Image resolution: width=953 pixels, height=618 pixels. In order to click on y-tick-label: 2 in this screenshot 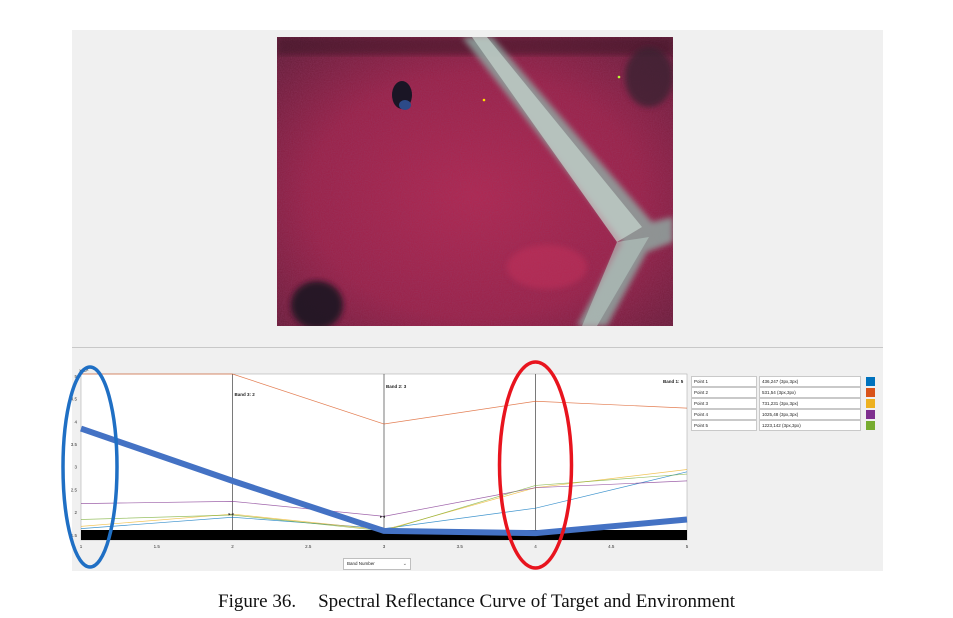, I will do `click(75, 512)`.